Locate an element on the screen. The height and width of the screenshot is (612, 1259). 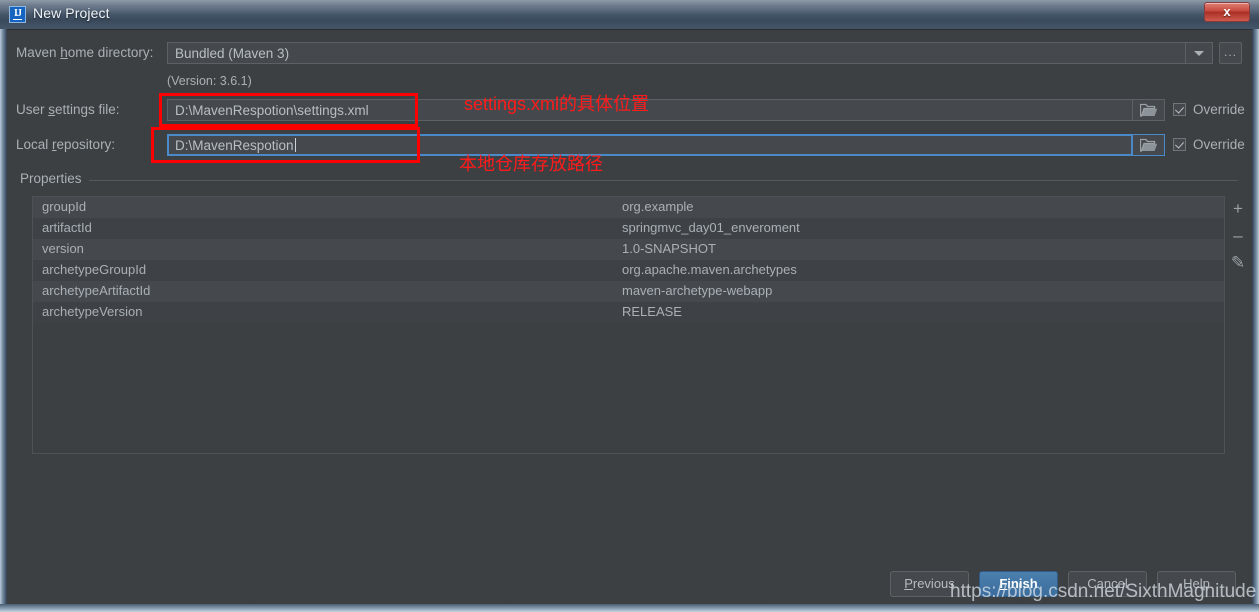
table-row: version 1.0-SNAPSHOT is located at coordinates (628, 249).